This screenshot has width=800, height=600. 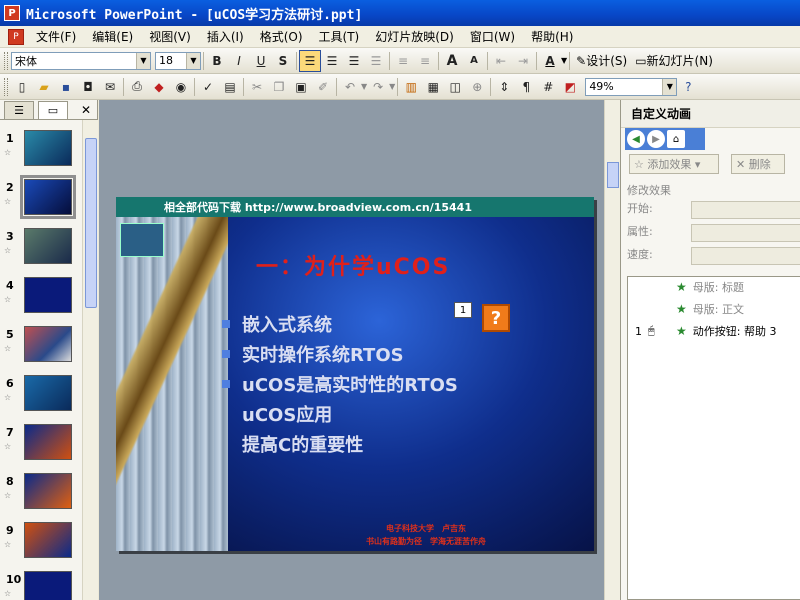 I want to click on spelling-icon: ✓, so click(x=208, y=87).